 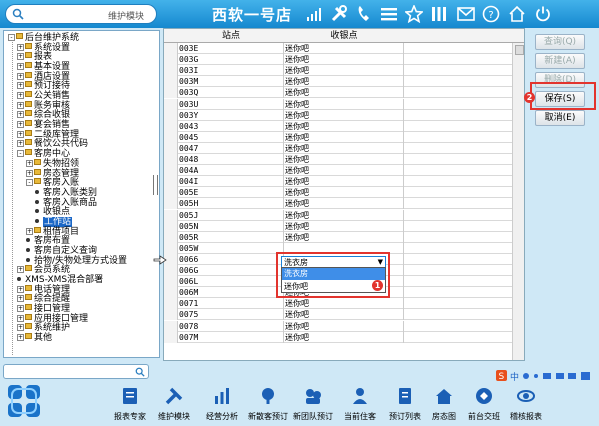 What do you see at coordinates (231, 104) in the screenshot?
I see `cell-station: 003U` at bounding box center [231, 104].